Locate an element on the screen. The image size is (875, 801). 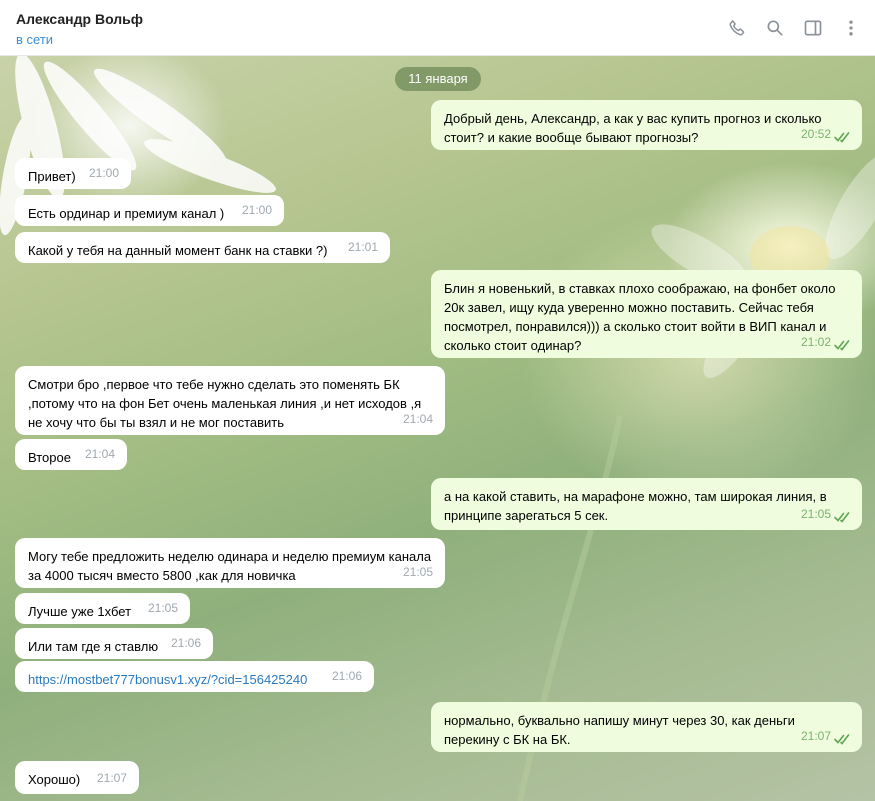
more-vertical-icon is located at coordinates (851, 28).